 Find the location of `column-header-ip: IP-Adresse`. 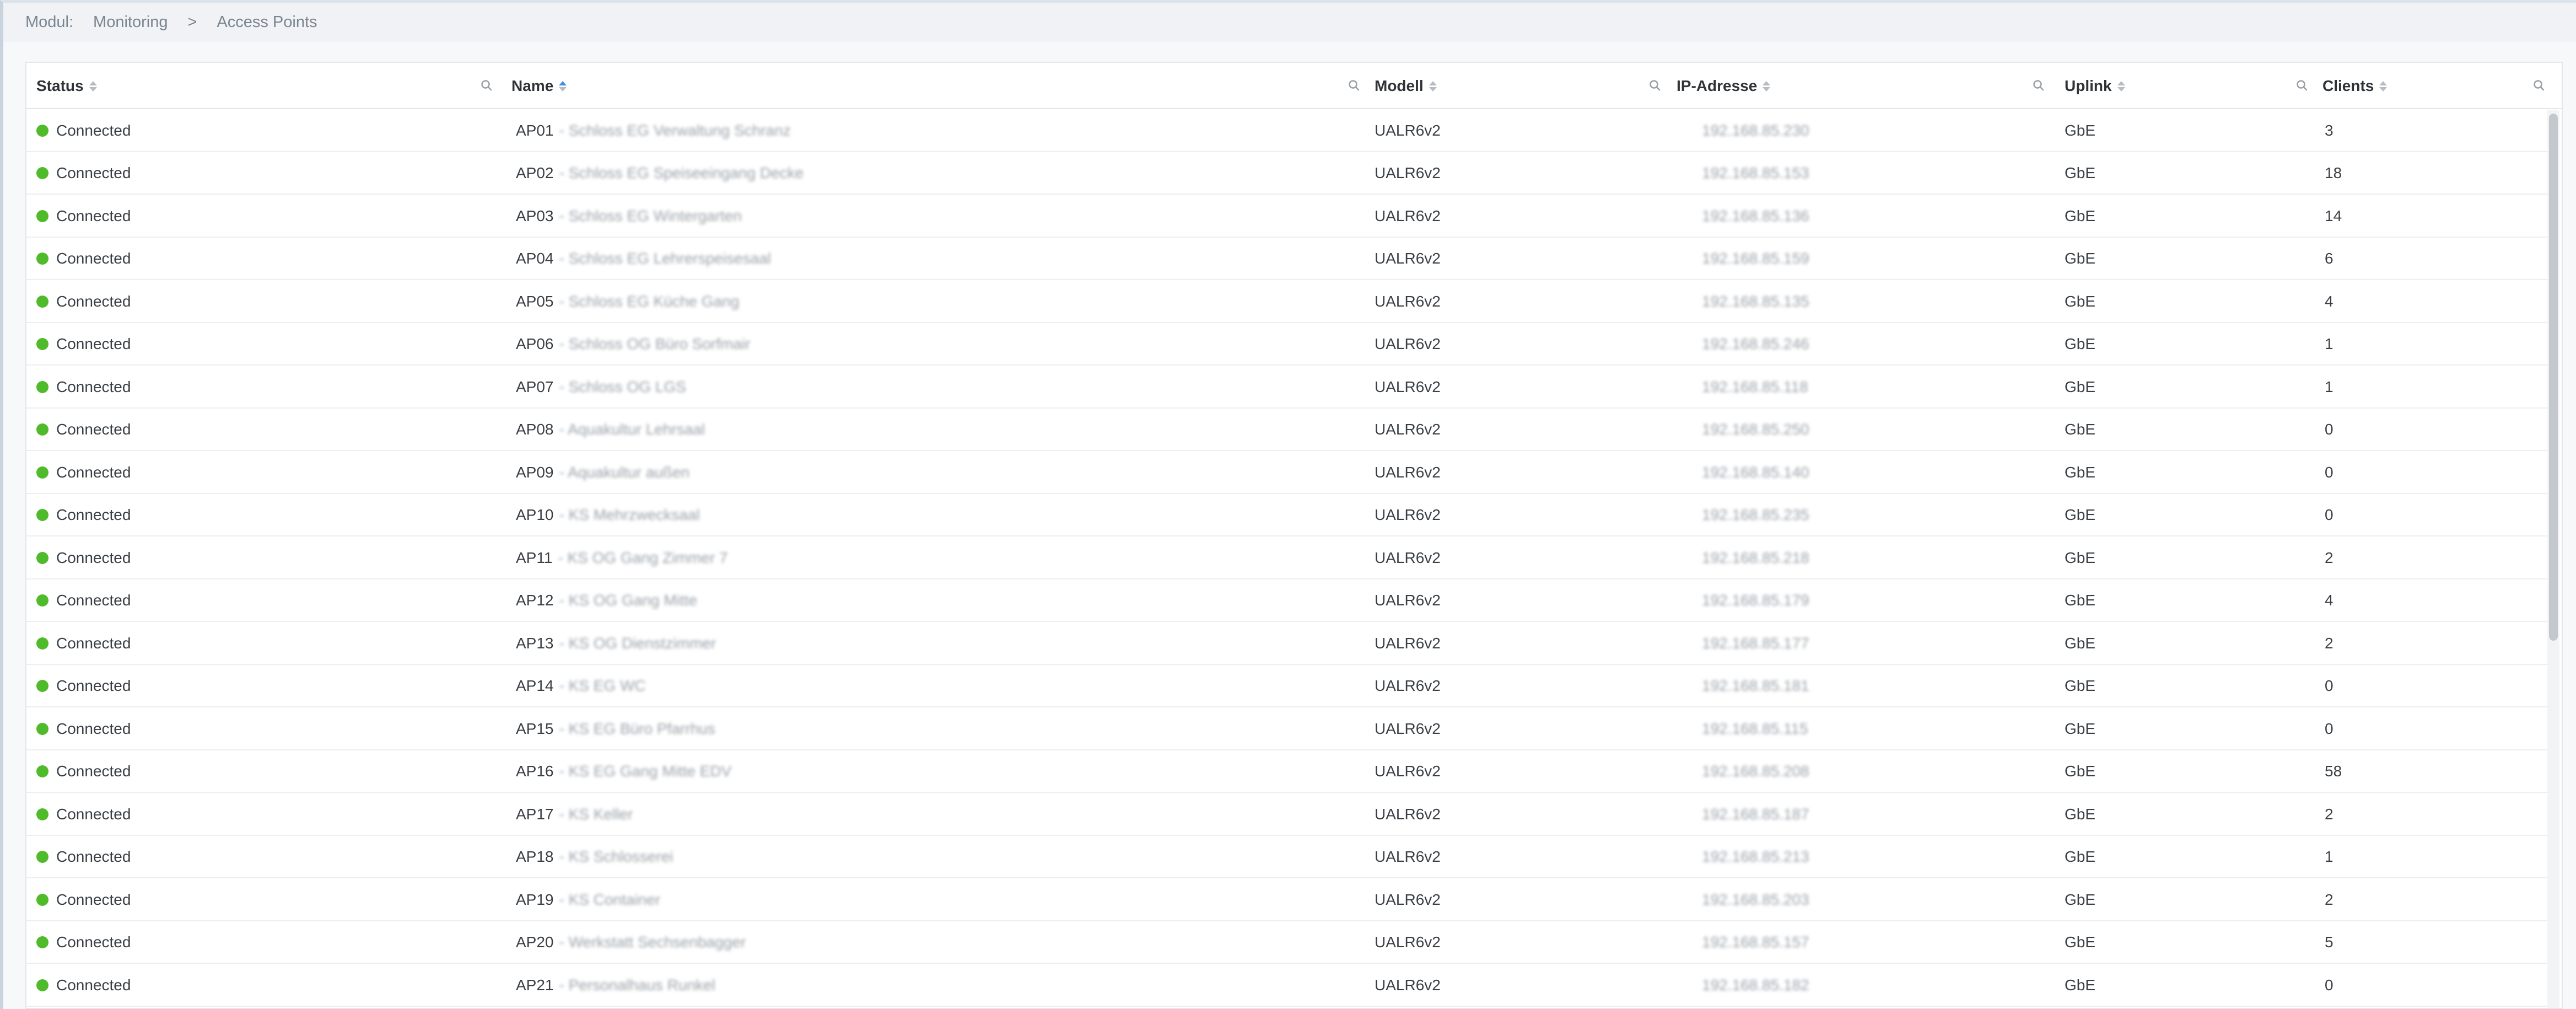

column-header-ip: IP-Adresse is located at coordinates (1724, 86).